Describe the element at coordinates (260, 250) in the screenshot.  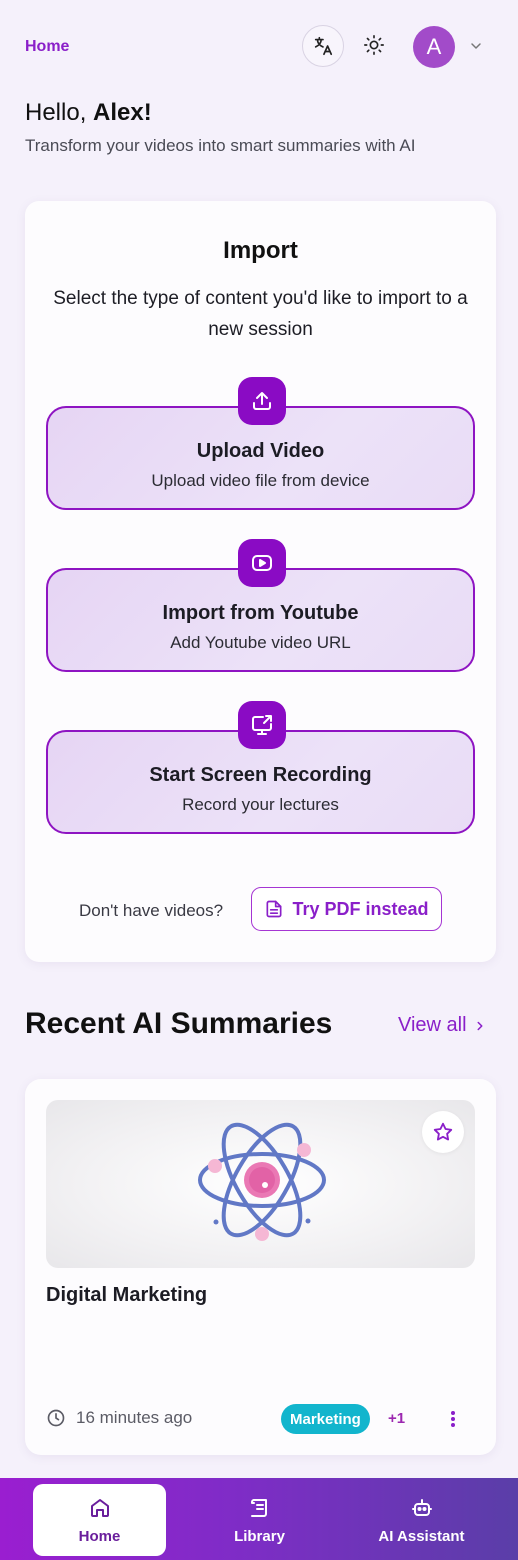
I see `import-title: Import` at that location.